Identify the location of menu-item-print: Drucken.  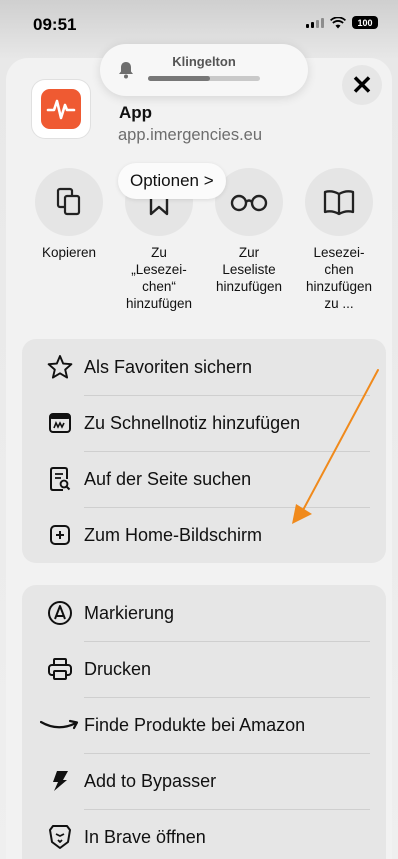
(204, 669).